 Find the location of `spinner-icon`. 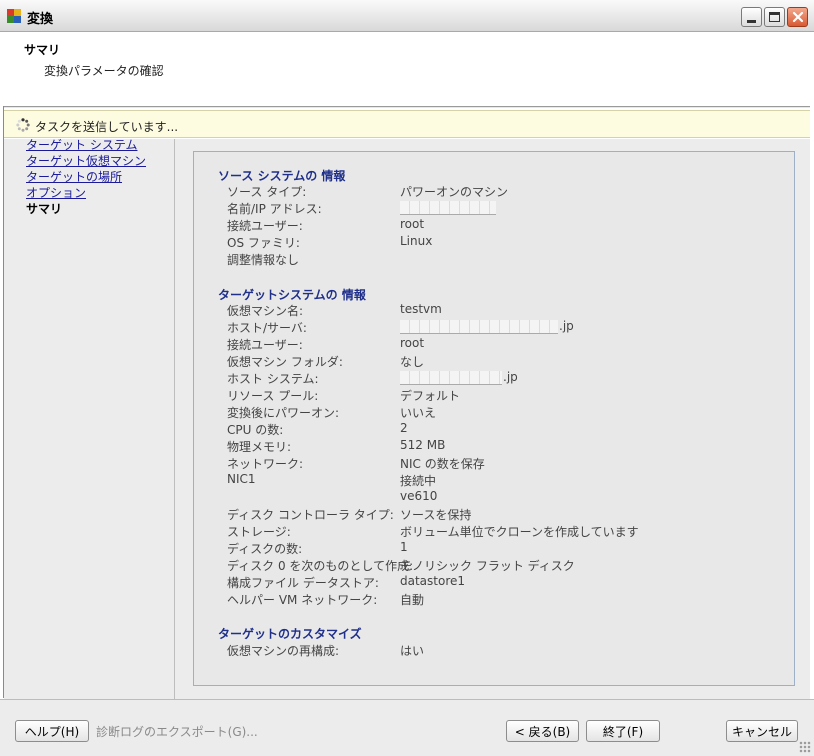

spinner-icon is located at coordinates (23, 125).